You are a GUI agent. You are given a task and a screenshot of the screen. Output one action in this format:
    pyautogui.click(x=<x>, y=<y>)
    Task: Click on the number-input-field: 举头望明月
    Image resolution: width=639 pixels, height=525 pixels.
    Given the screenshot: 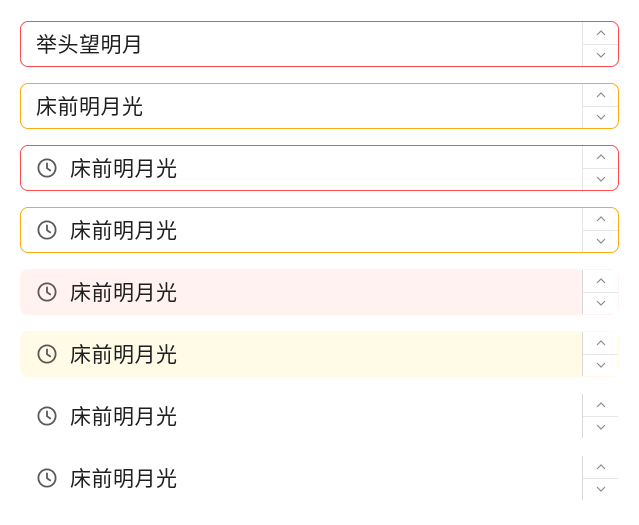 What is the action you would take?
    pyautogui.click(x=301, y=44)
    